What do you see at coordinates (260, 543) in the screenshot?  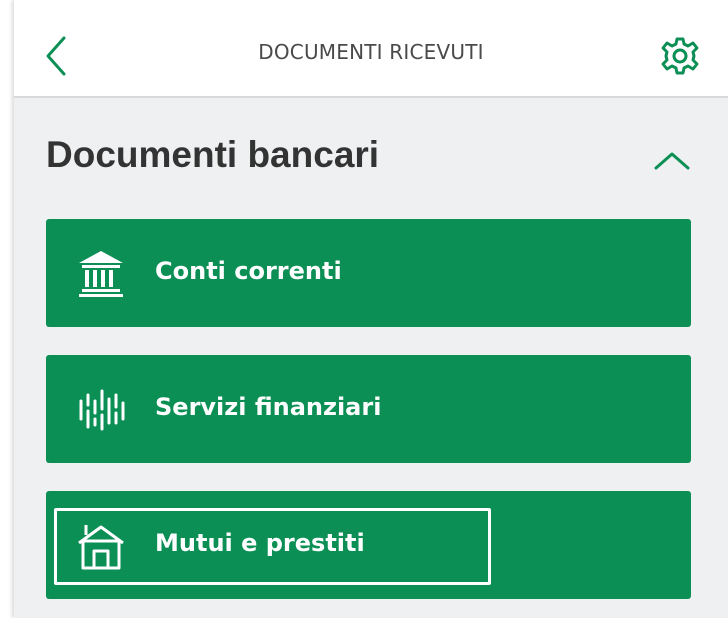 I see `menu-item-label: Mutui e prestiti` at bounding box center [260, 543].